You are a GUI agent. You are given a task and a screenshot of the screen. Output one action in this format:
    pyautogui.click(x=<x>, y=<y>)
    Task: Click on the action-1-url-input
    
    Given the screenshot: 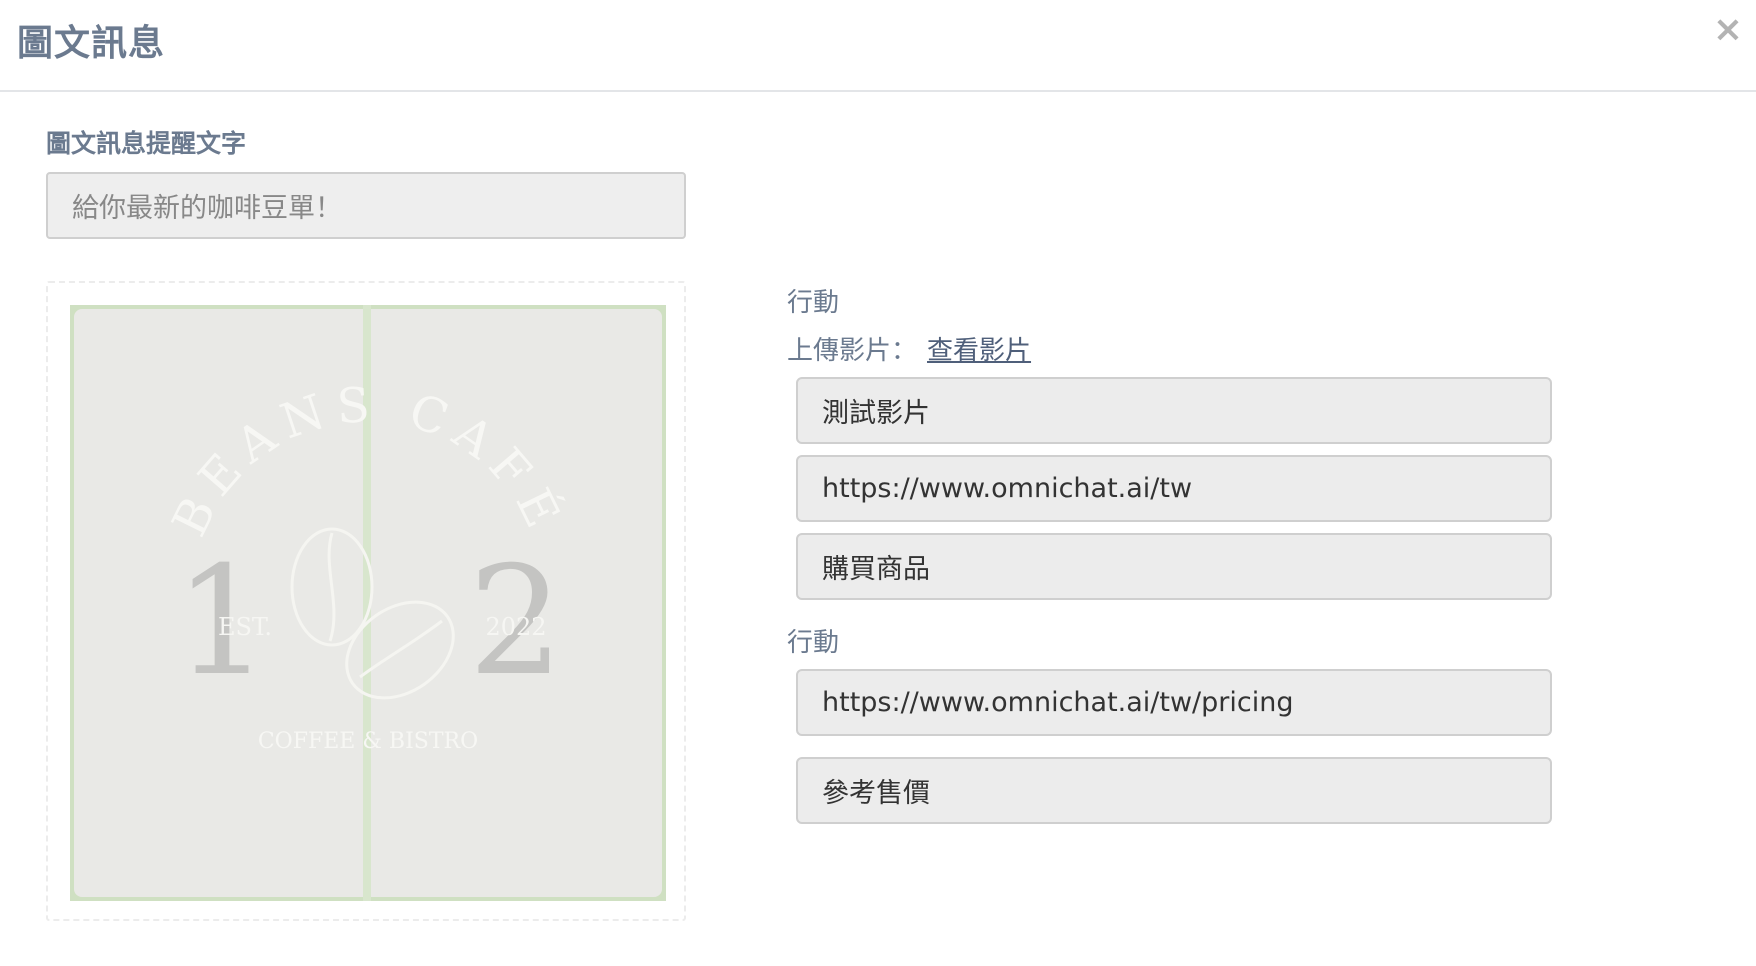 What is the action you would take?
    pyautogui.click(x=1174, y=488)
    